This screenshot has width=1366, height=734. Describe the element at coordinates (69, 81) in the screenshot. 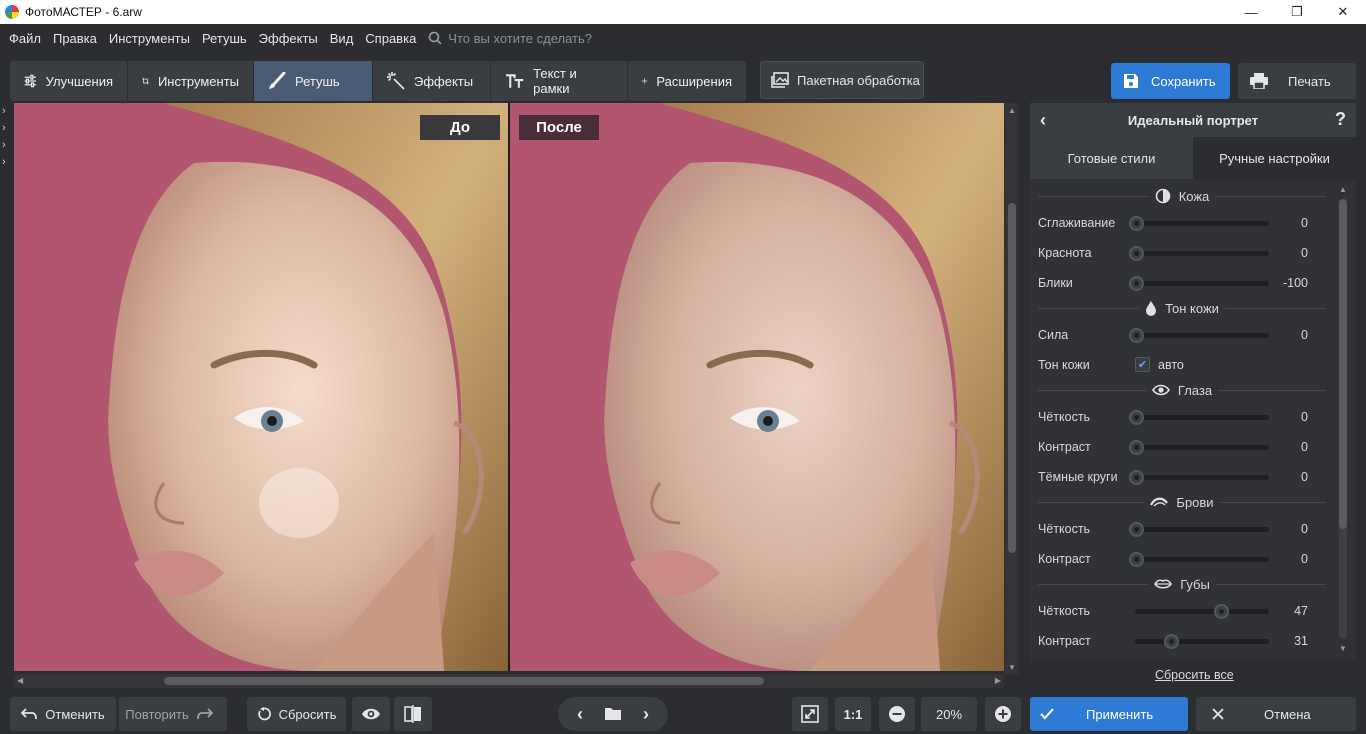

I see `tab-enhancements: Улучшения` at that location.